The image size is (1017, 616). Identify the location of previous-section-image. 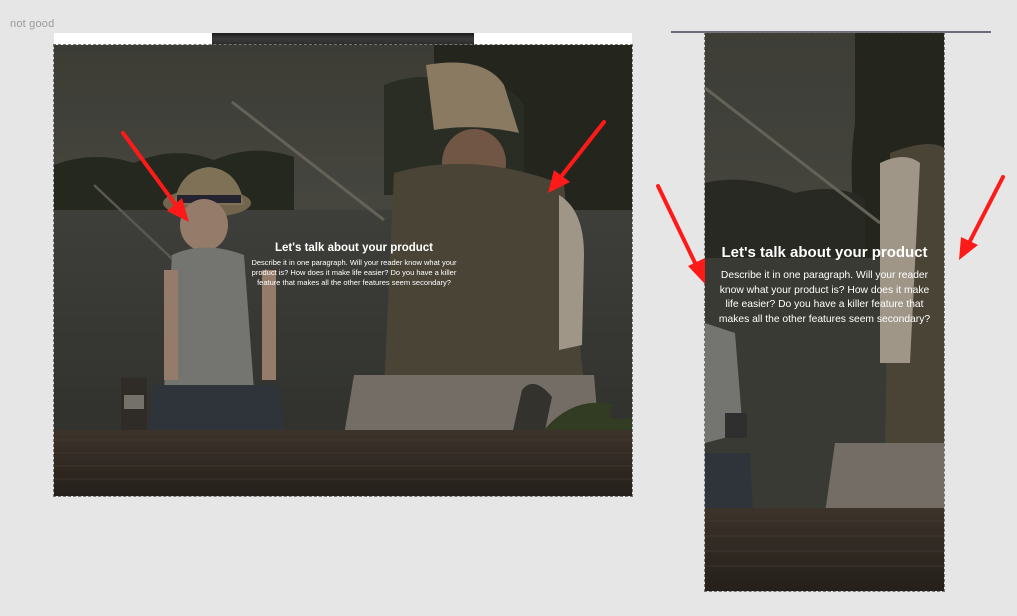
(343, 39).